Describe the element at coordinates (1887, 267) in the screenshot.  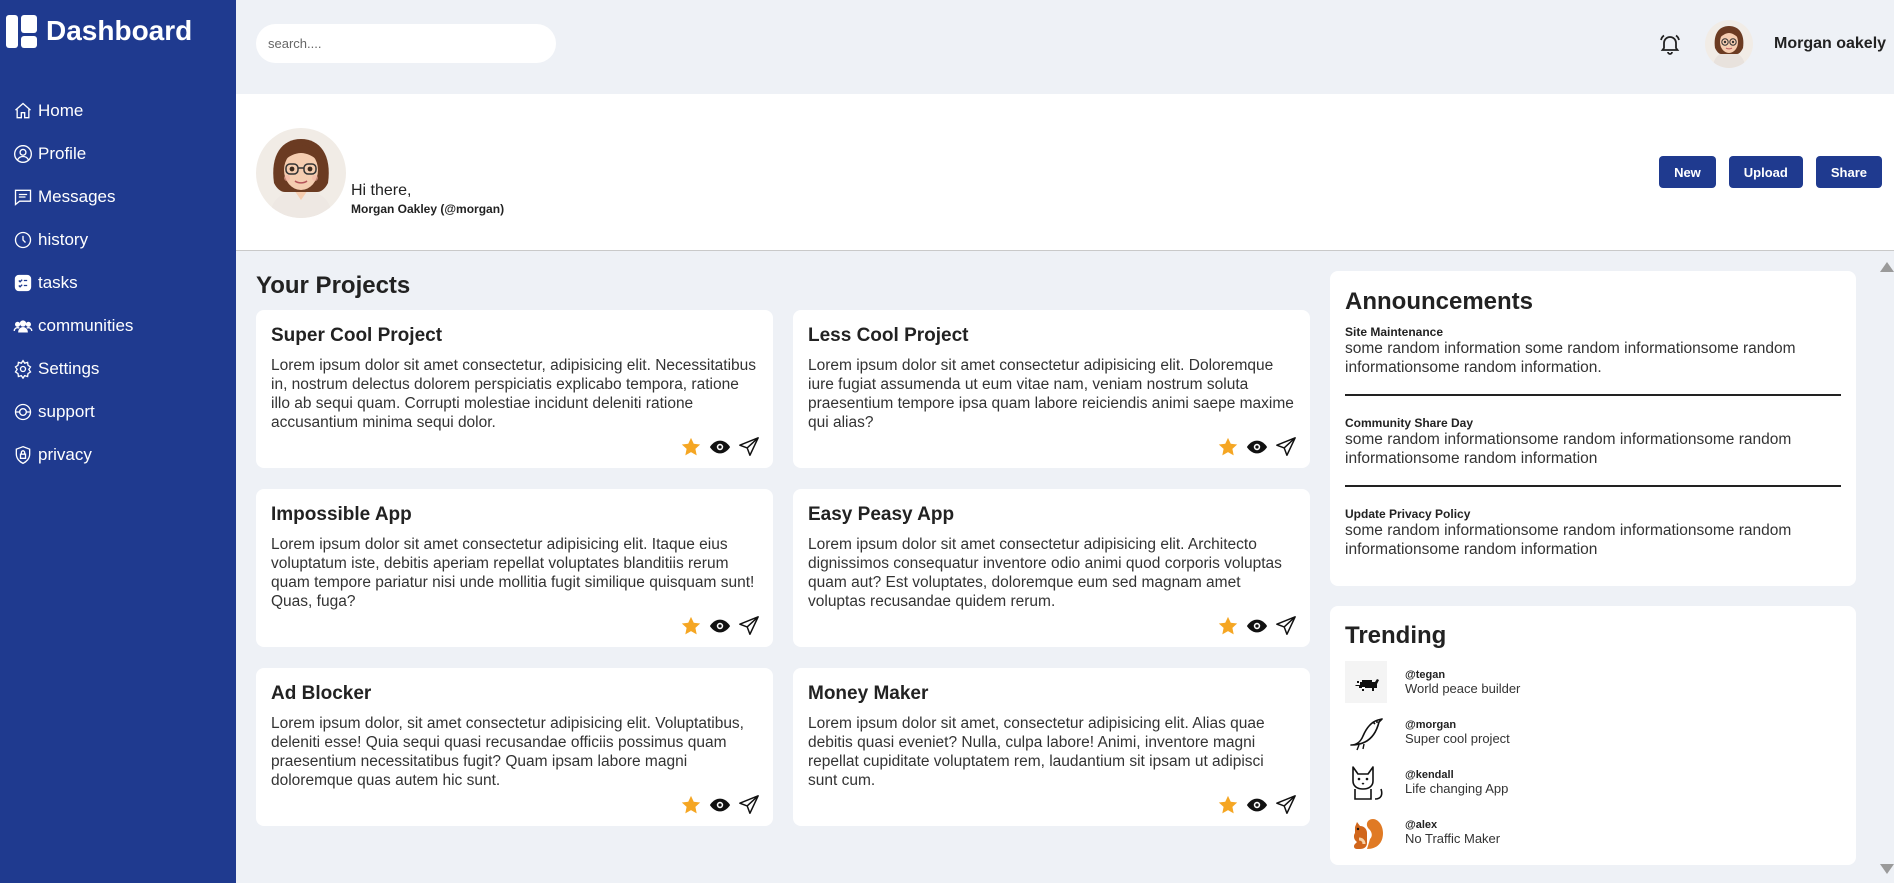
I see `scroll-up-arrow` at that location.